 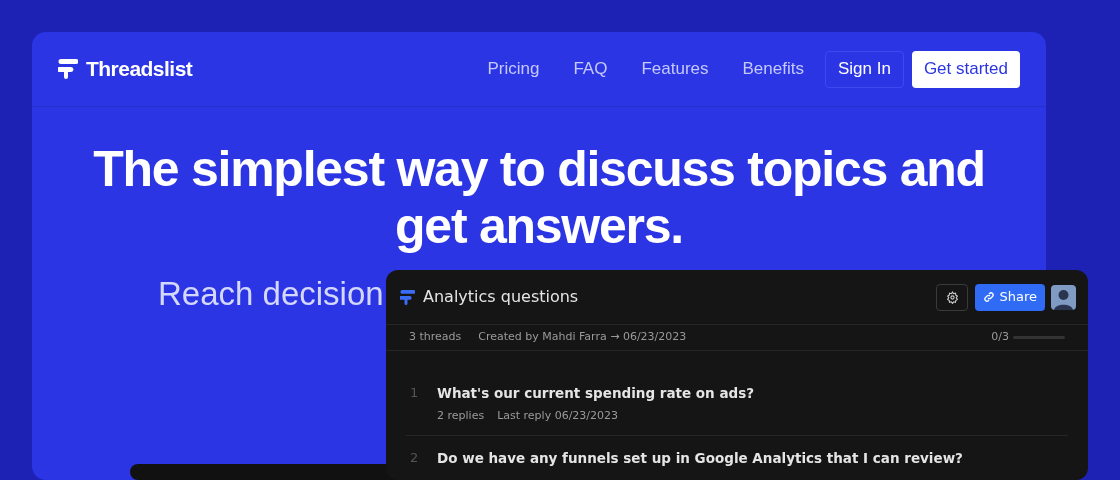 What do you see at coordinates (139, 69) in the screenshot?
I see `brand-name: Threadslist` at bounding box center [139, 69].